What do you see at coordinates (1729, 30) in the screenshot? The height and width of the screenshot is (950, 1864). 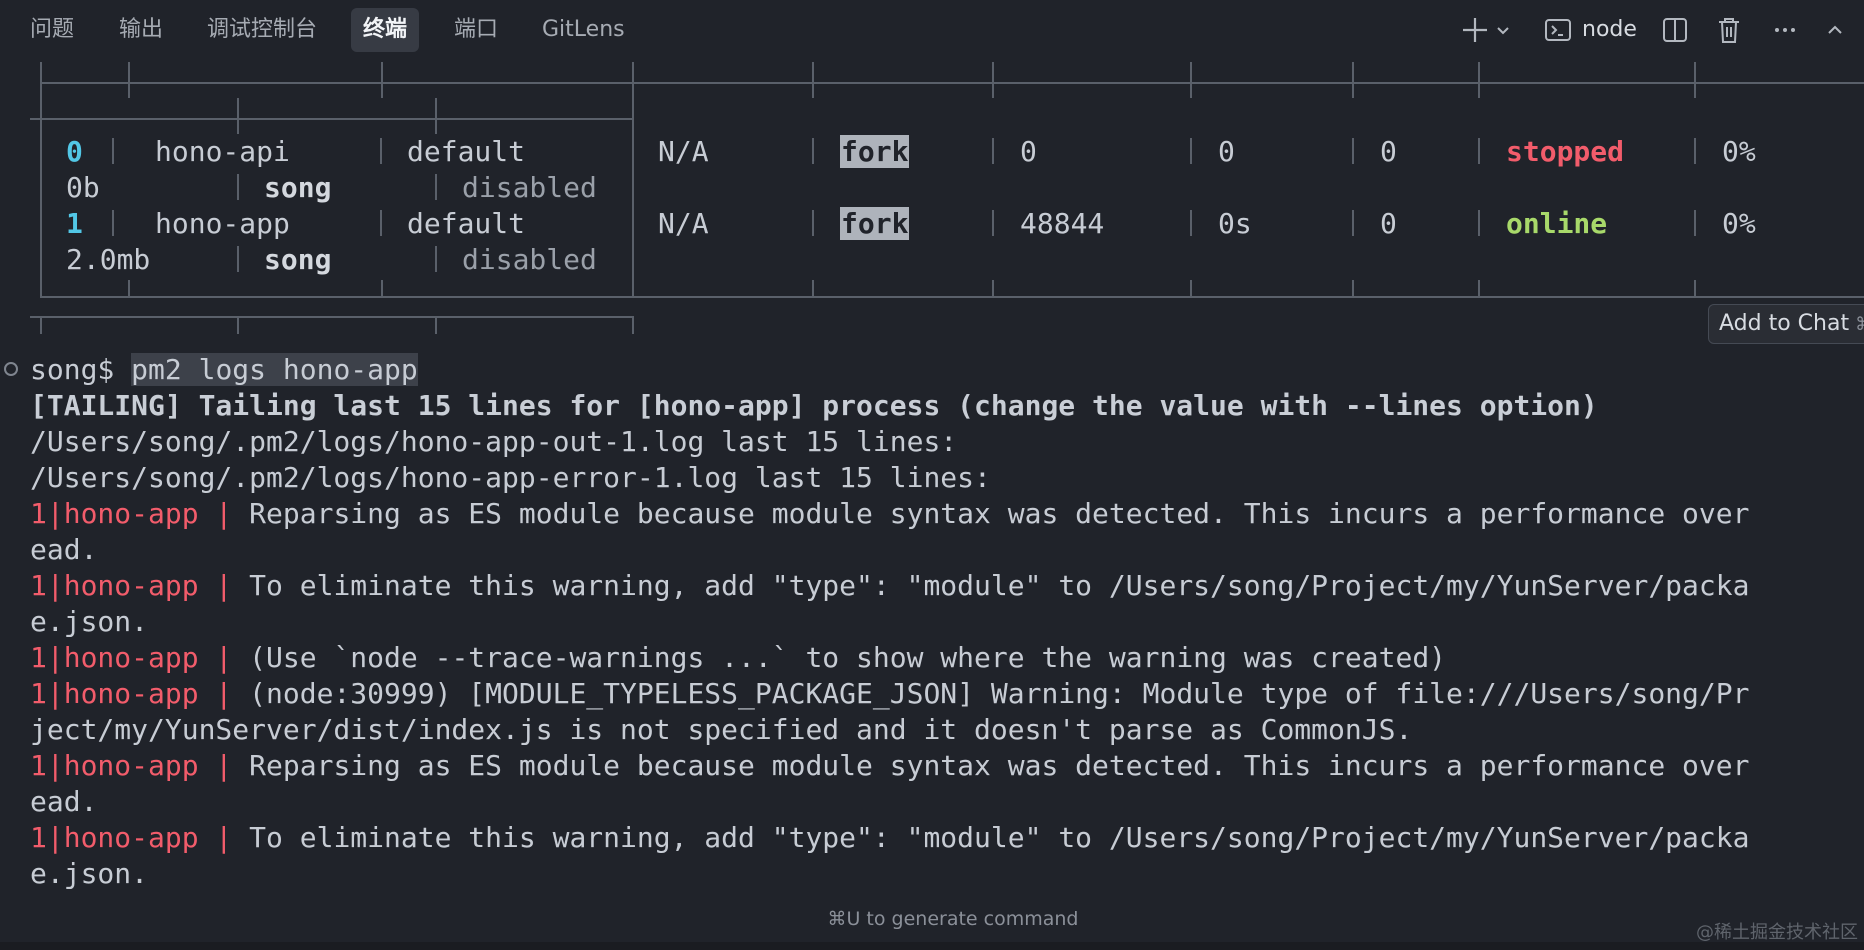 I see `trash-icon` at bounding box center [1729, 30].